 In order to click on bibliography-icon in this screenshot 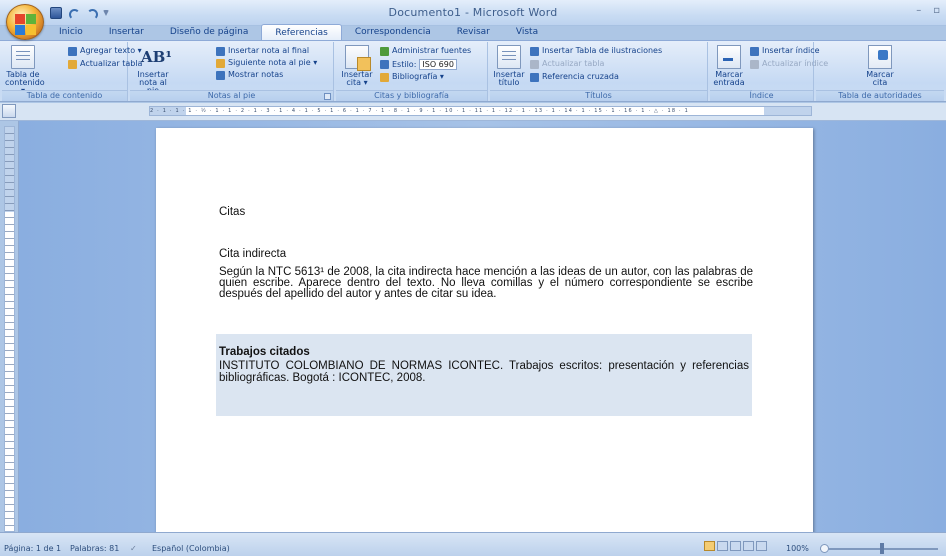, I will do `click(384, 77)`.